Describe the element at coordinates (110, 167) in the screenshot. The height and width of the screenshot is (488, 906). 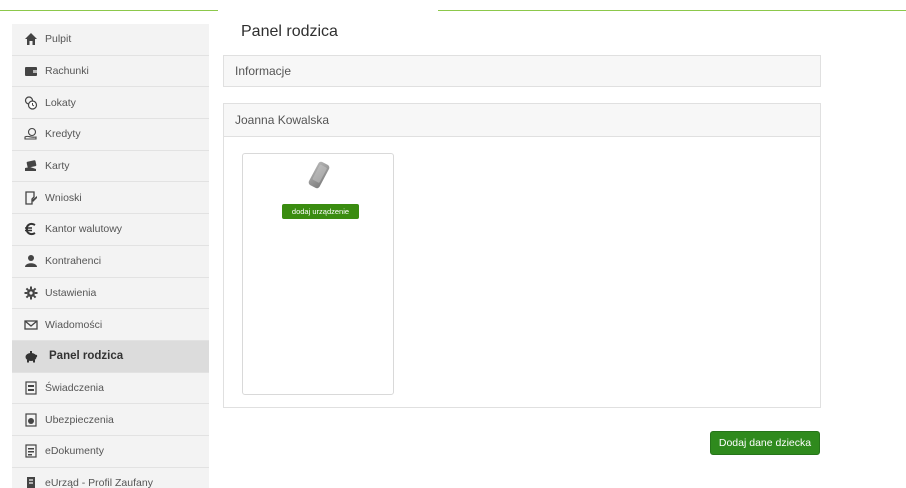
I see `sidebar-item-karty: Karty` at that location.